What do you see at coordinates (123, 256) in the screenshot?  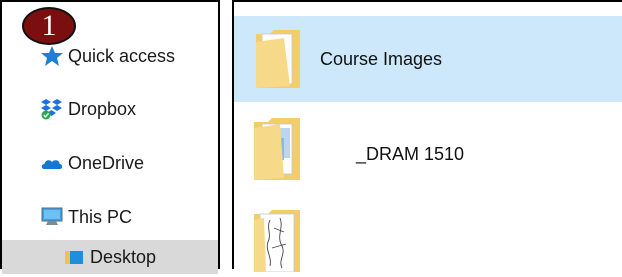 I see `nav-label: Desktop` at bounding box center [123, 256].